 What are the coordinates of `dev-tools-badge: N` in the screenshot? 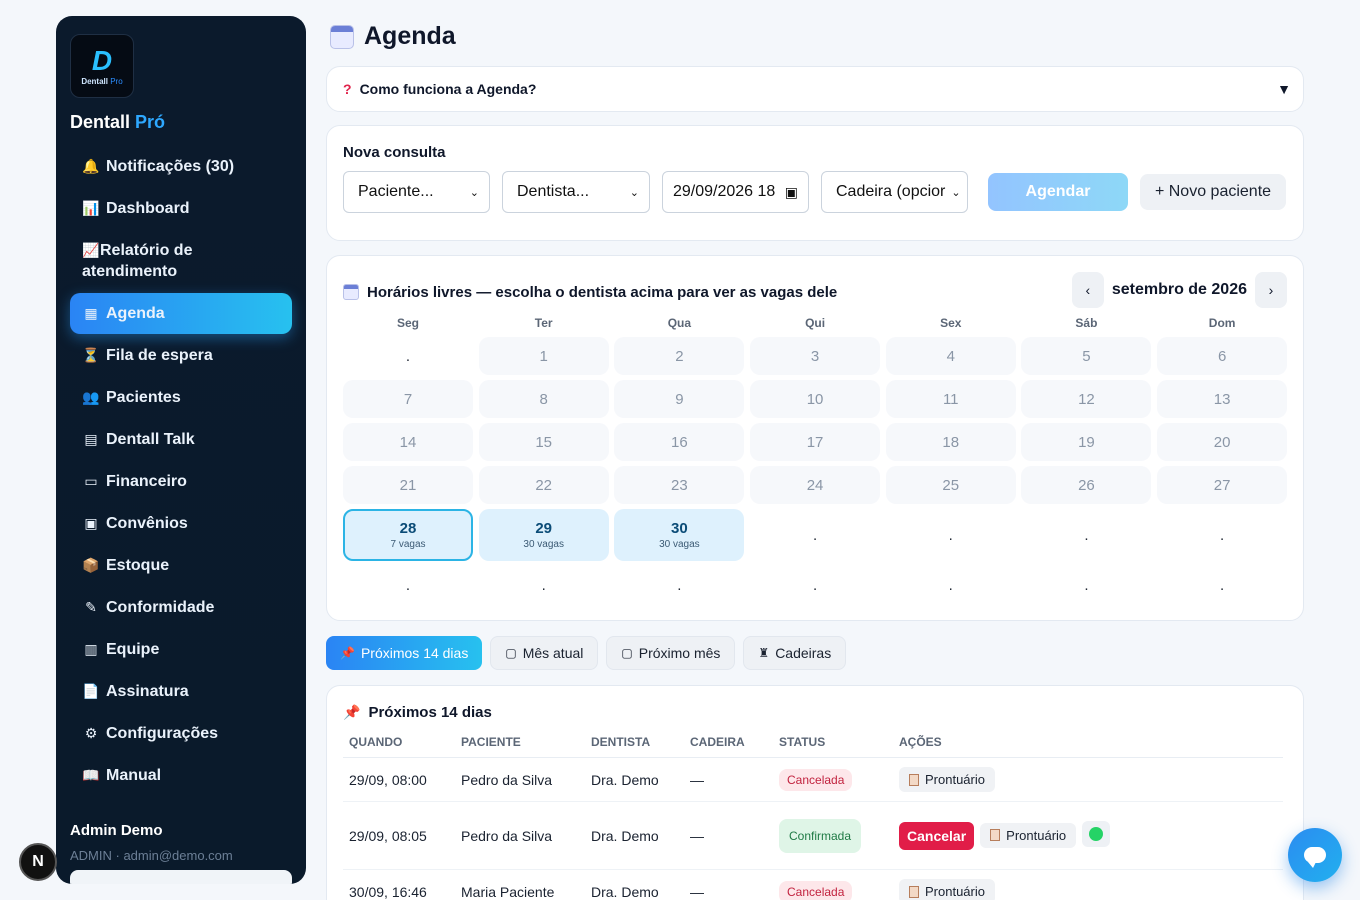 It's located at (38, 862).